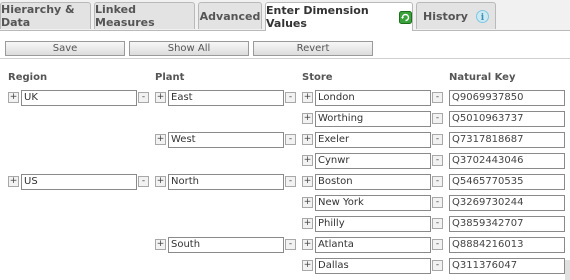 The width and height of the screenshot is (570, 280). What do you see at coordinates (373, 161) in the screenshot?
I see `store-value-field: Cynwr` at bounding box center [373, 161].